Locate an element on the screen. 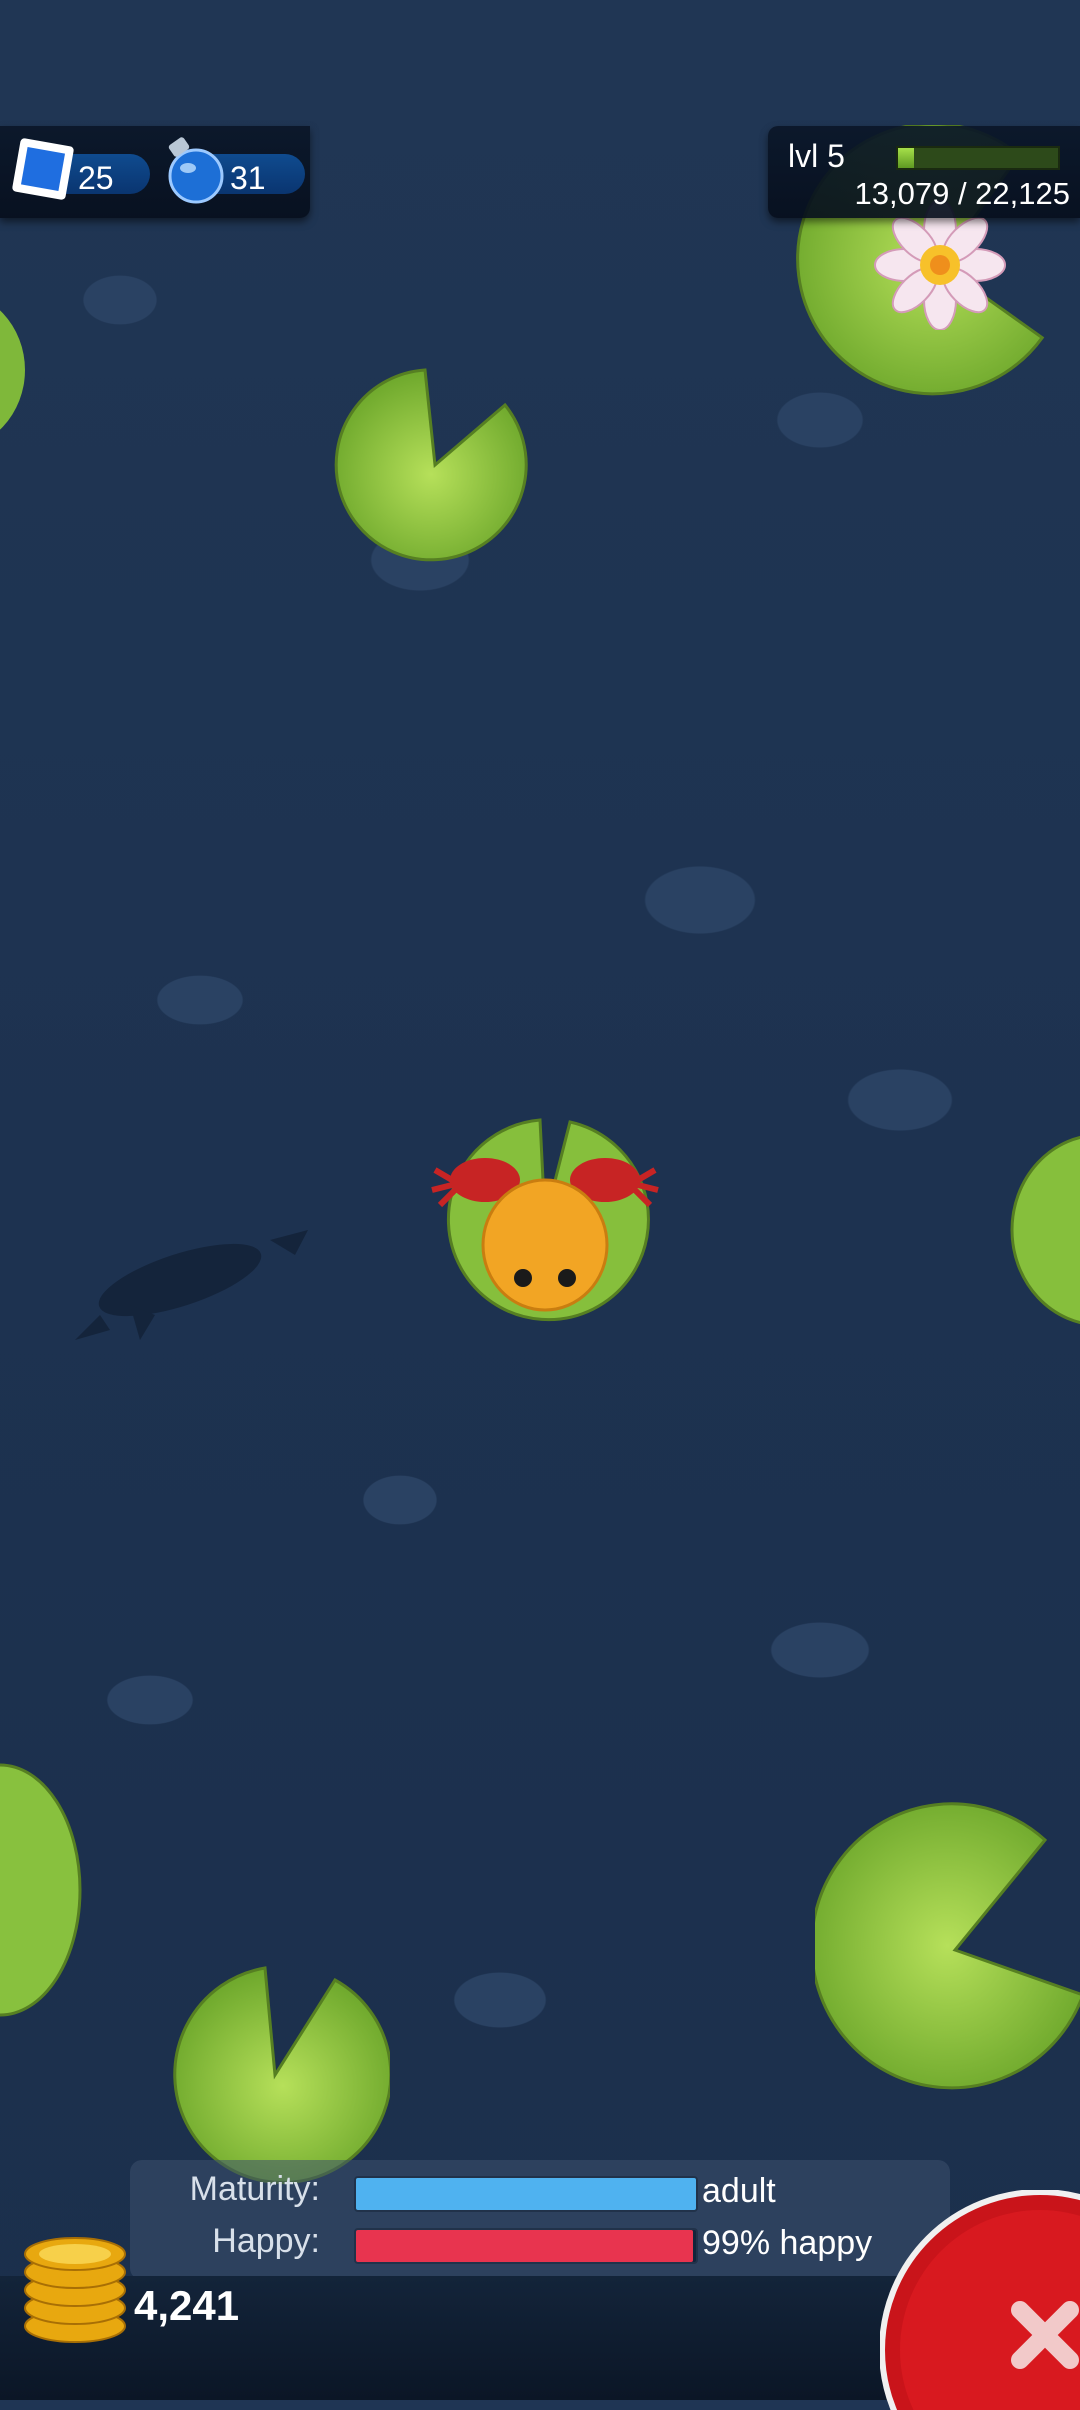 The image size is (1080, 2410). happy-value: 99% happy is located at coordinates (787, 2243).